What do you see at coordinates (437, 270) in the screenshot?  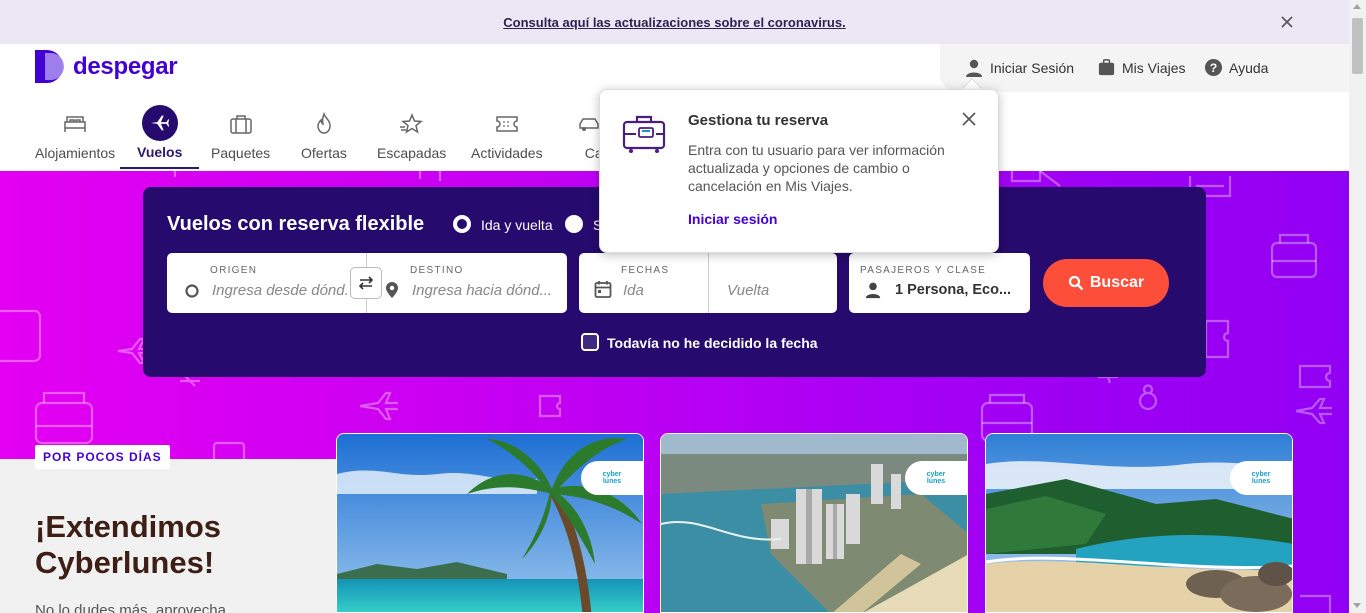 I see `destination-caption: DESTINO` at bounding box center [437, 270].